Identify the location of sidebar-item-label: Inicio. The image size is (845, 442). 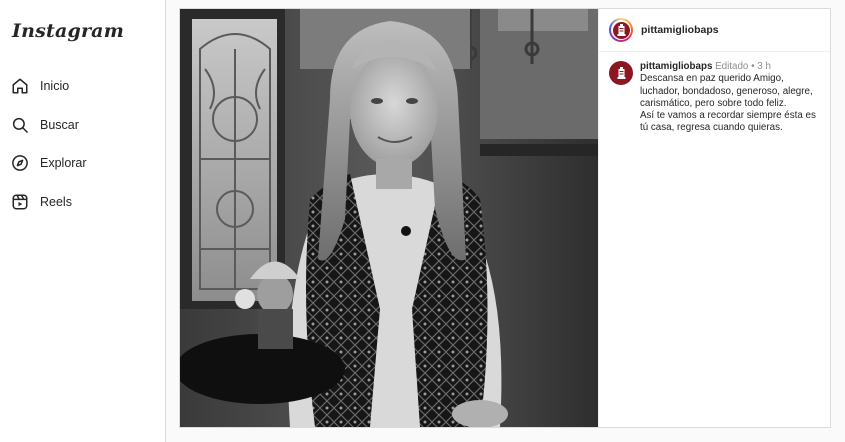
(55, 86).